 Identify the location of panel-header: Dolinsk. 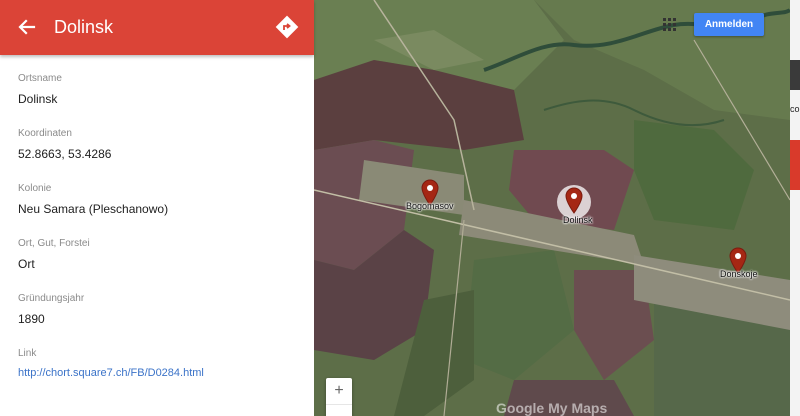
(157, 27).